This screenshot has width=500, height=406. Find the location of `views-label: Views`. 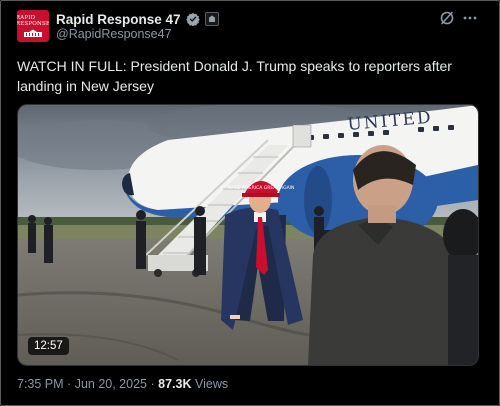

views-label: Views is located at coordinates (211, 384).